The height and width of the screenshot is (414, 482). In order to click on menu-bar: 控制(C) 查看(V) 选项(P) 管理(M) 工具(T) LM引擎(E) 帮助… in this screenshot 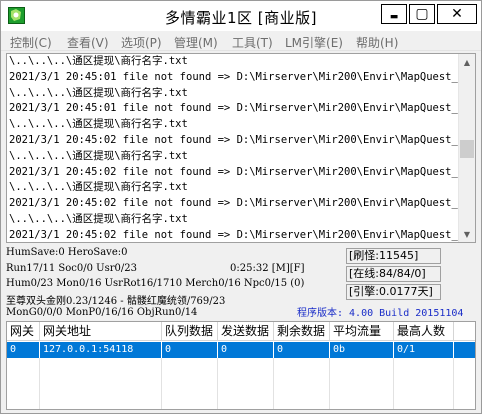, I will do `click(241, 41)`.